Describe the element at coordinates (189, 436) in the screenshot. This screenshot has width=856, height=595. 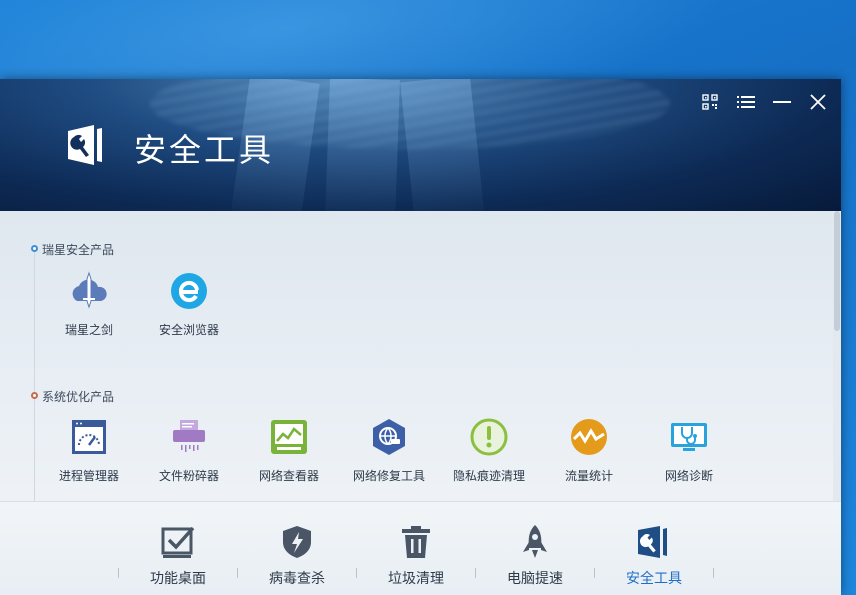
I see `shredder-icon` at that location.